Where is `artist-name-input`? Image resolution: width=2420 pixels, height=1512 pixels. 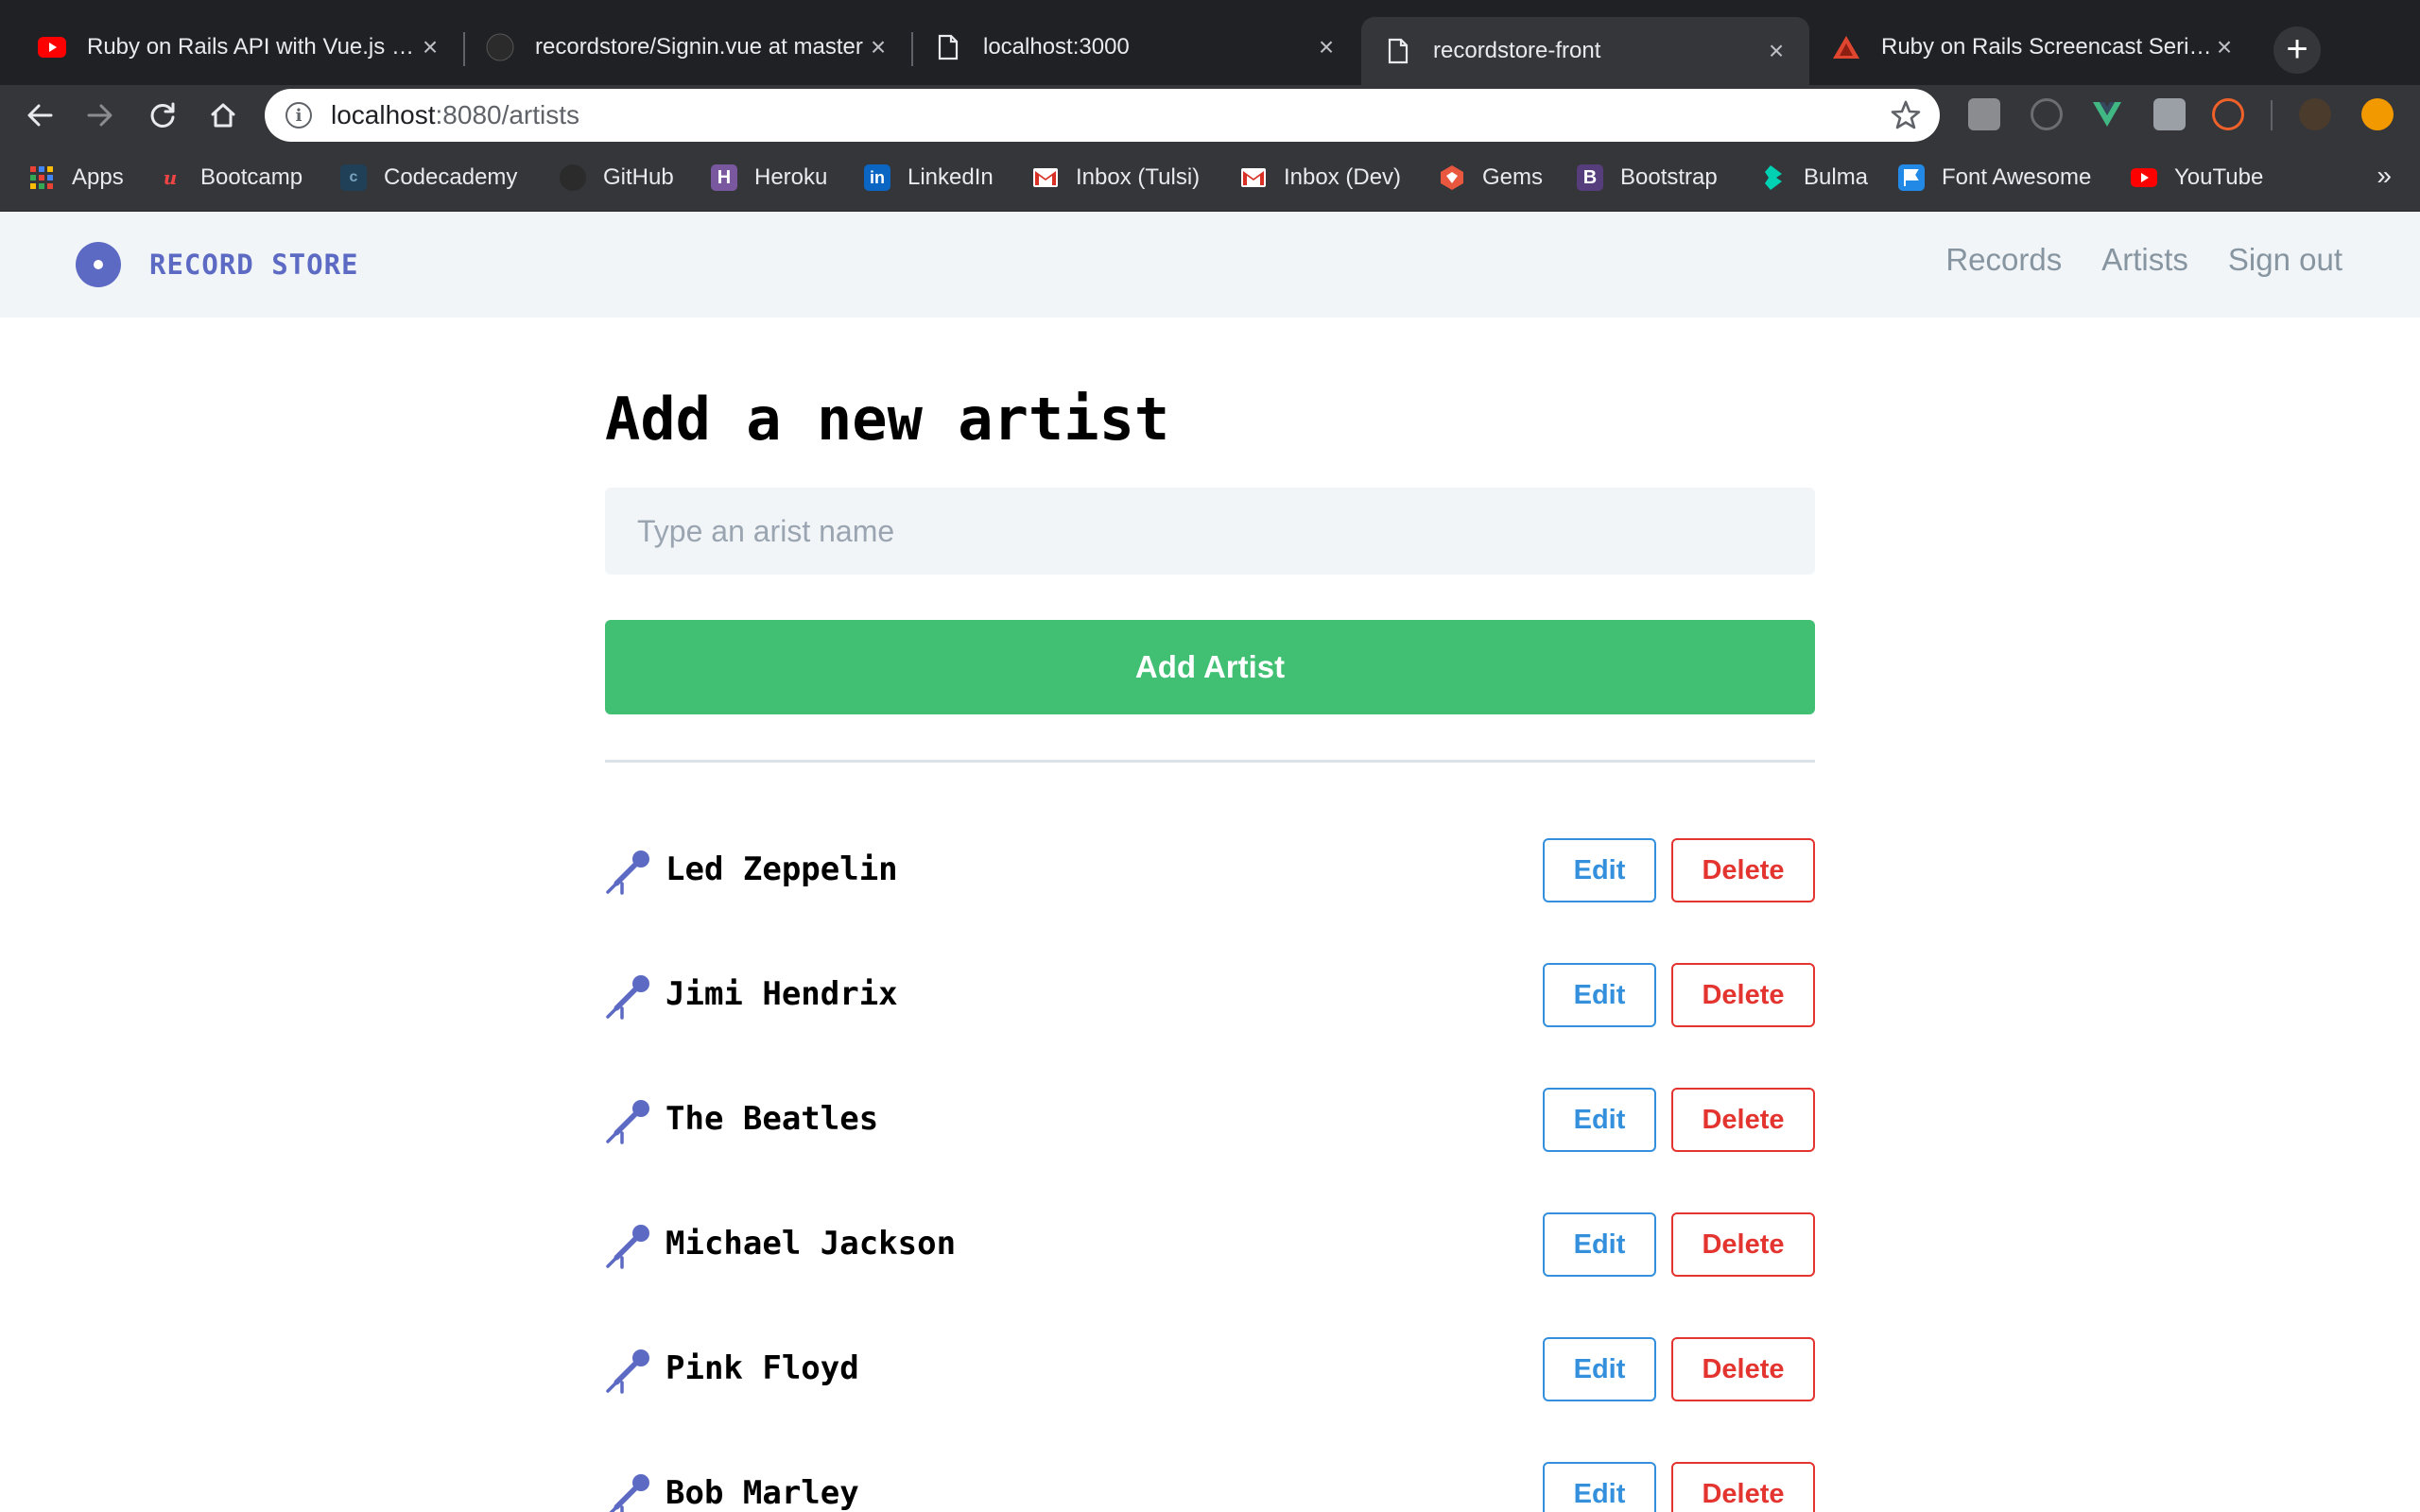
artist-name-input is located at coordinates (1210, 531).